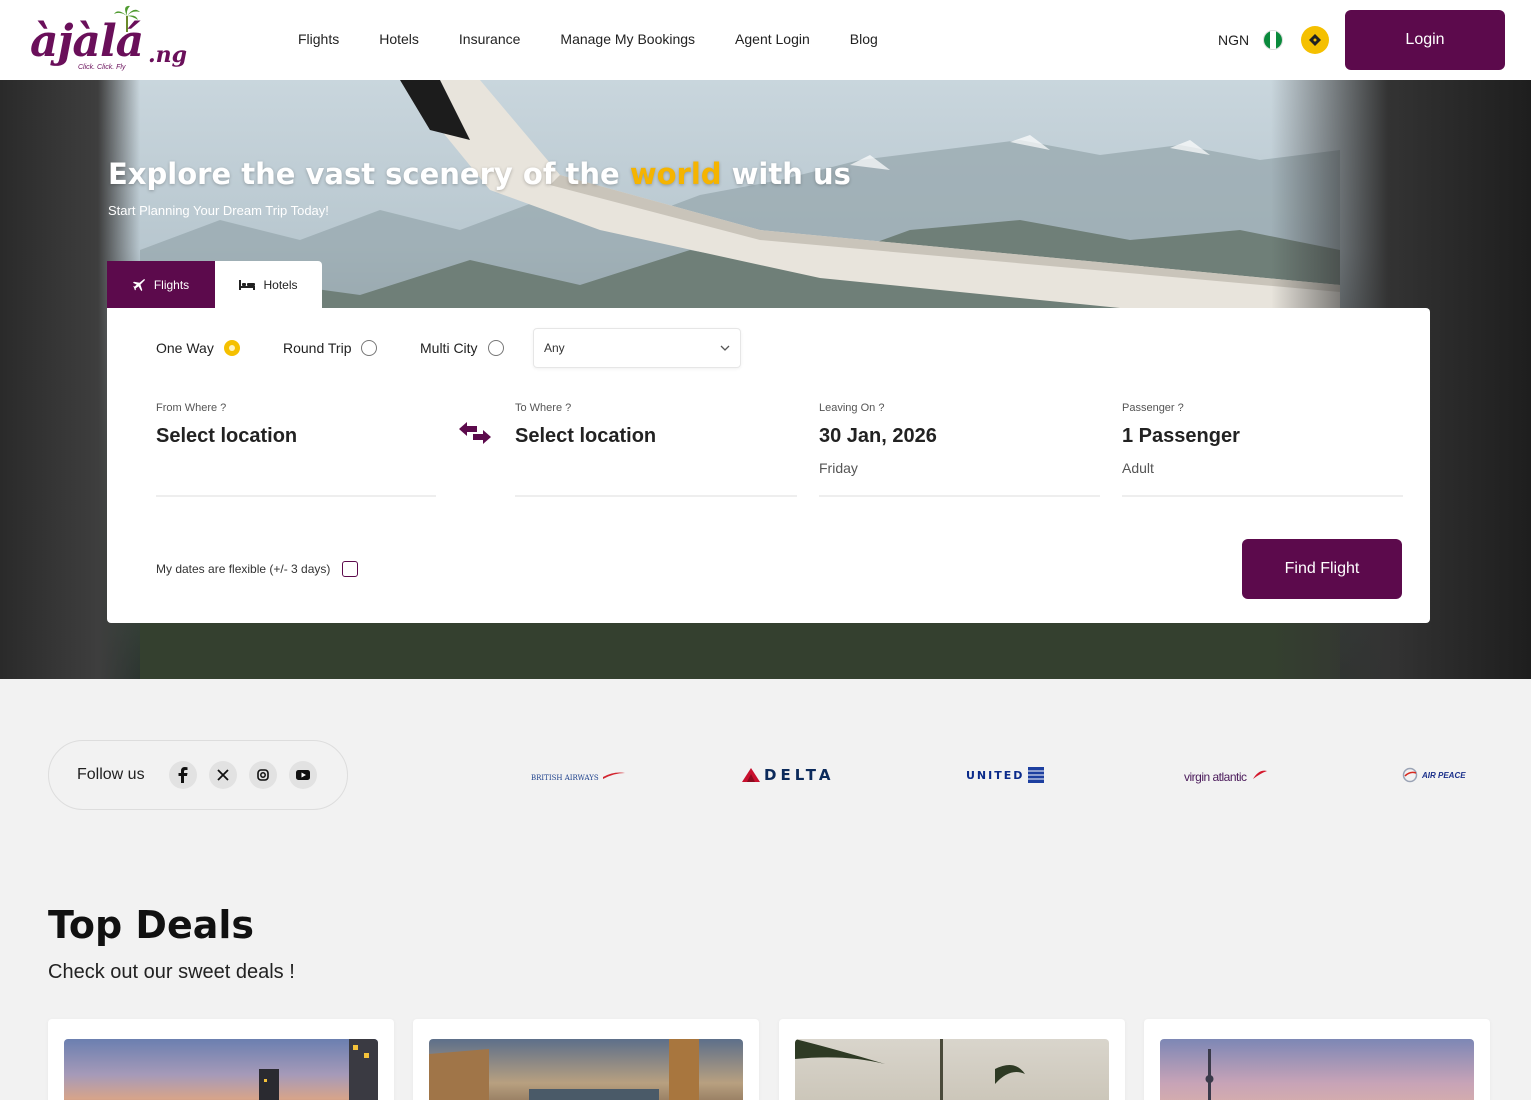 Image resolution: width=1531 pixels, height=1100 pixels. Describe the element at coordinates (462, 348) in the screenshot. I see `trip-multi-city: Multi City` at that location.